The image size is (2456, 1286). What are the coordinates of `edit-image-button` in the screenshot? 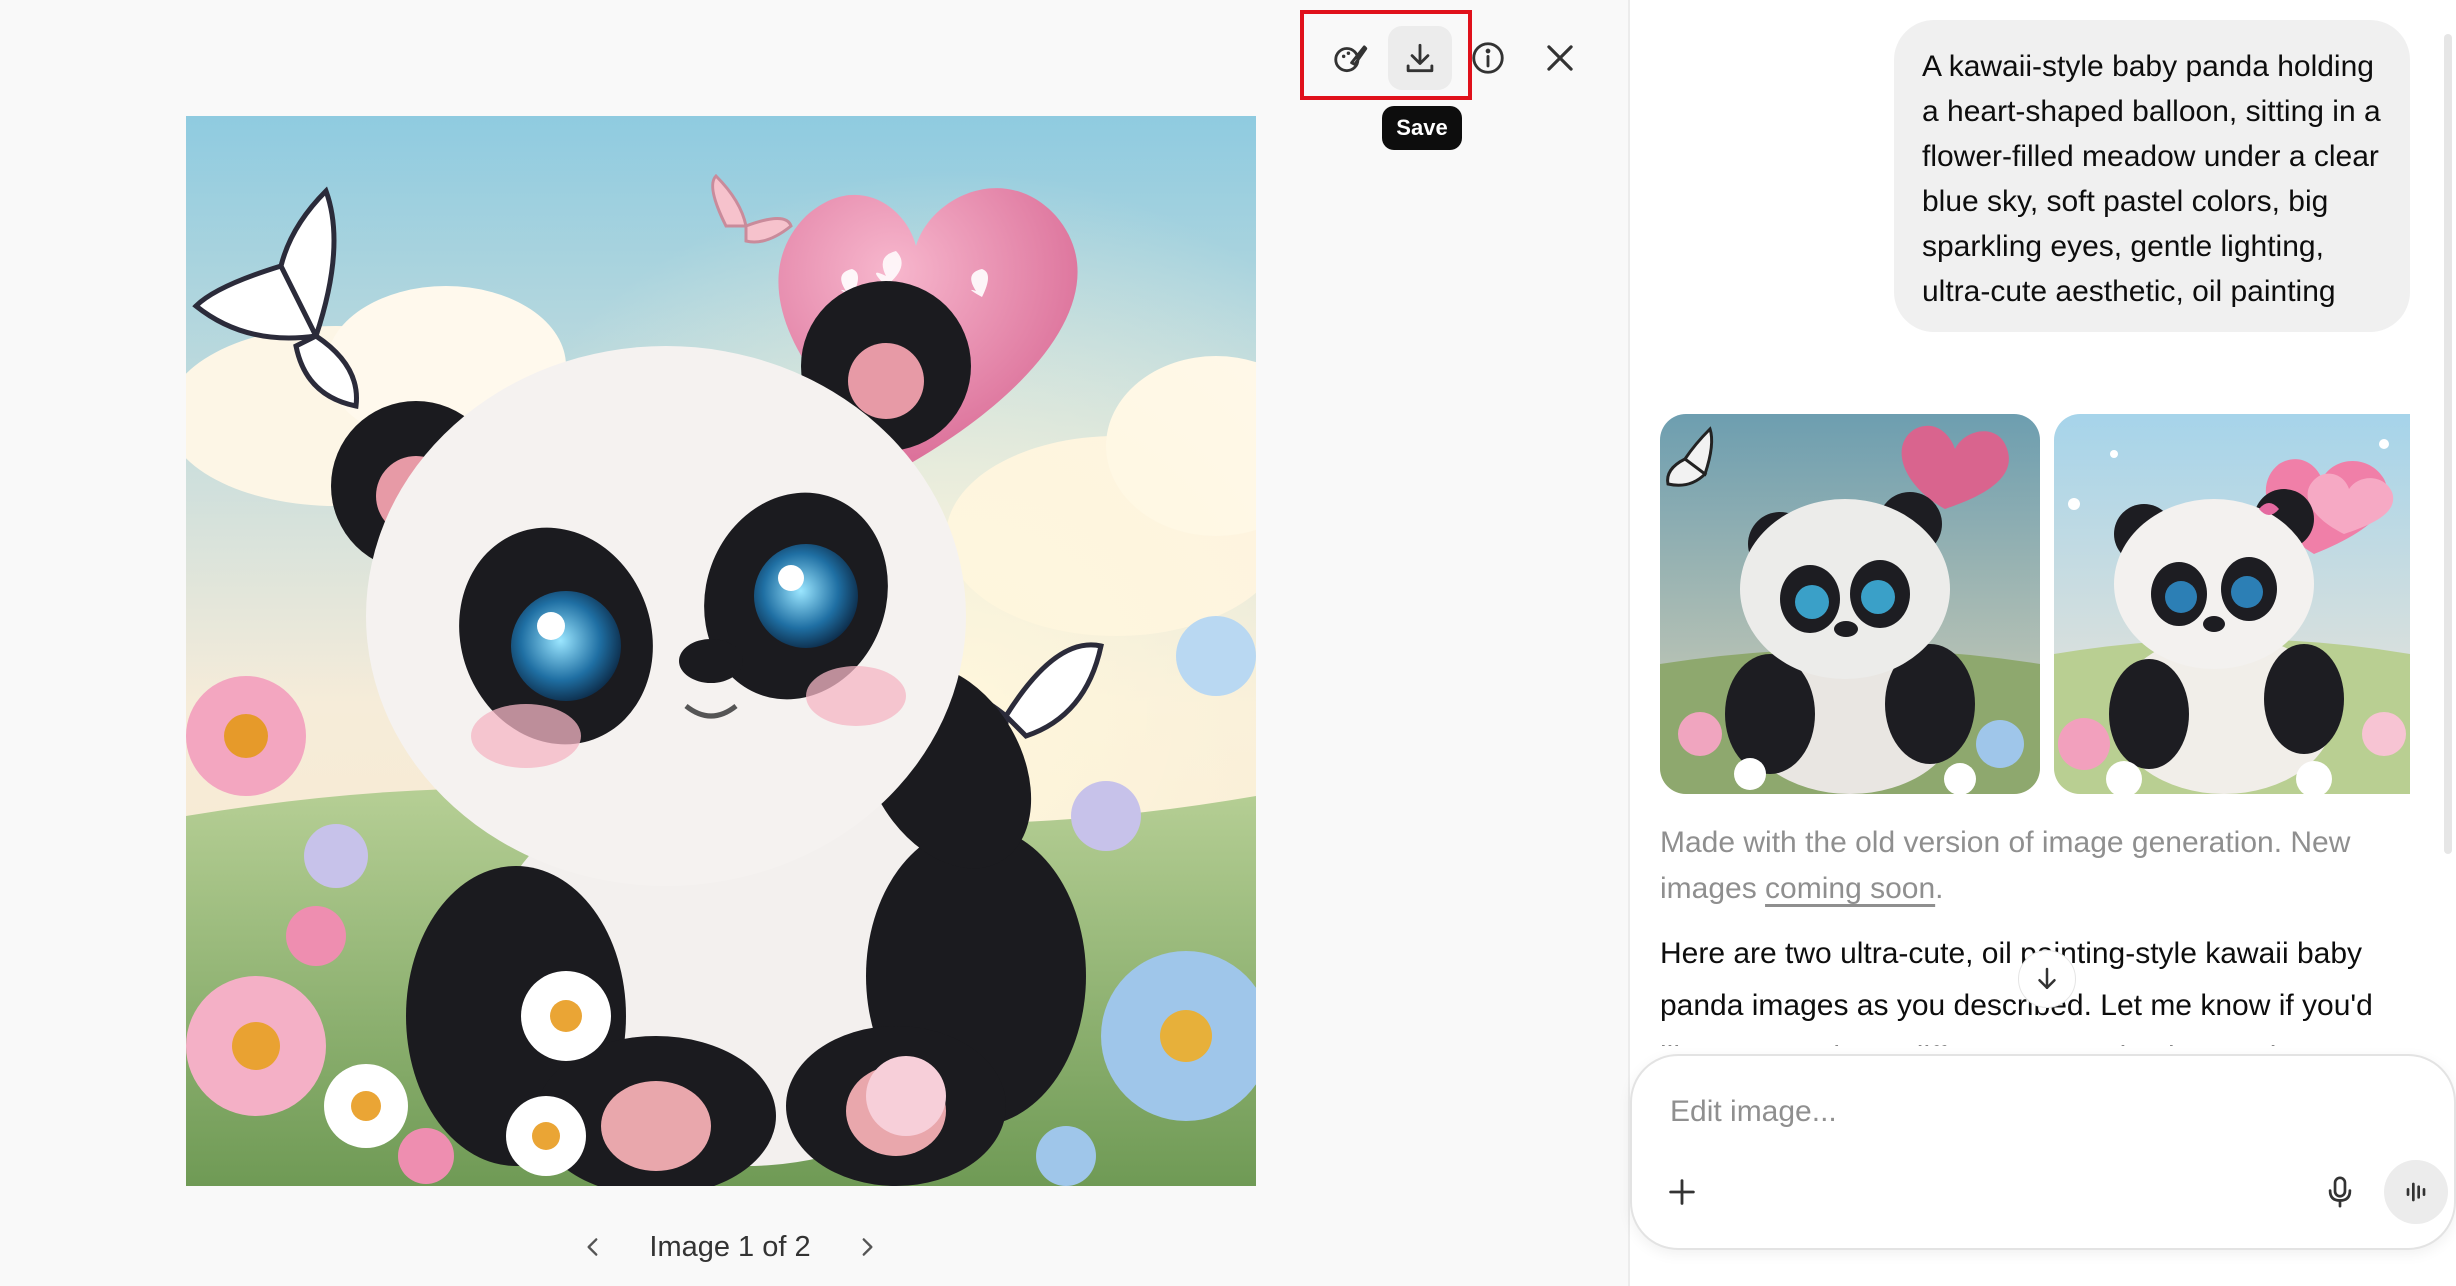 It's located at (1350, 58).